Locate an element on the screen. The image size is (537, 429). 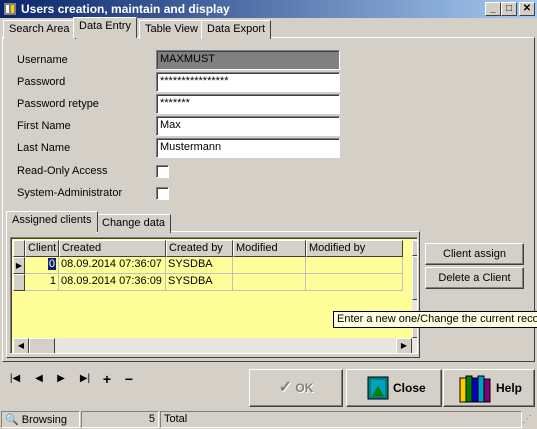
close-button: Close is located at coordinates (394, 388).